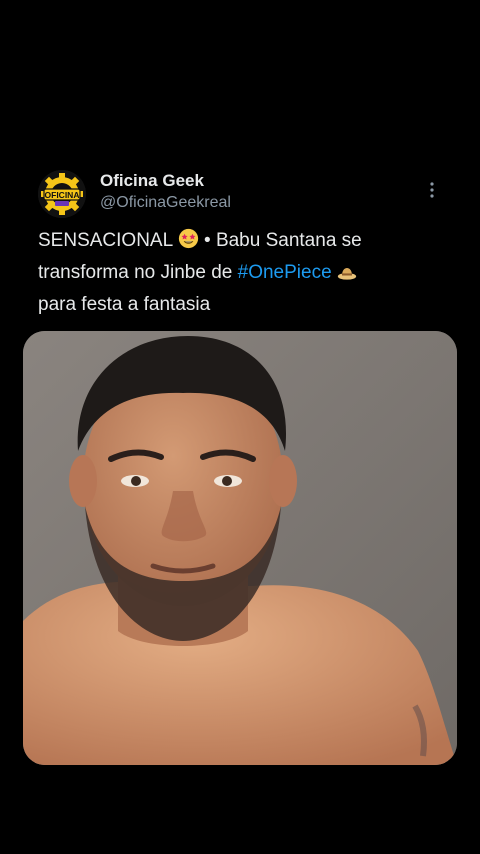 This screenshot has width=480, height=854. Describe the element at coordinates (124, 304) in the screenshot. I see `tweet-text-part3: para festa a fantasia` at that location.